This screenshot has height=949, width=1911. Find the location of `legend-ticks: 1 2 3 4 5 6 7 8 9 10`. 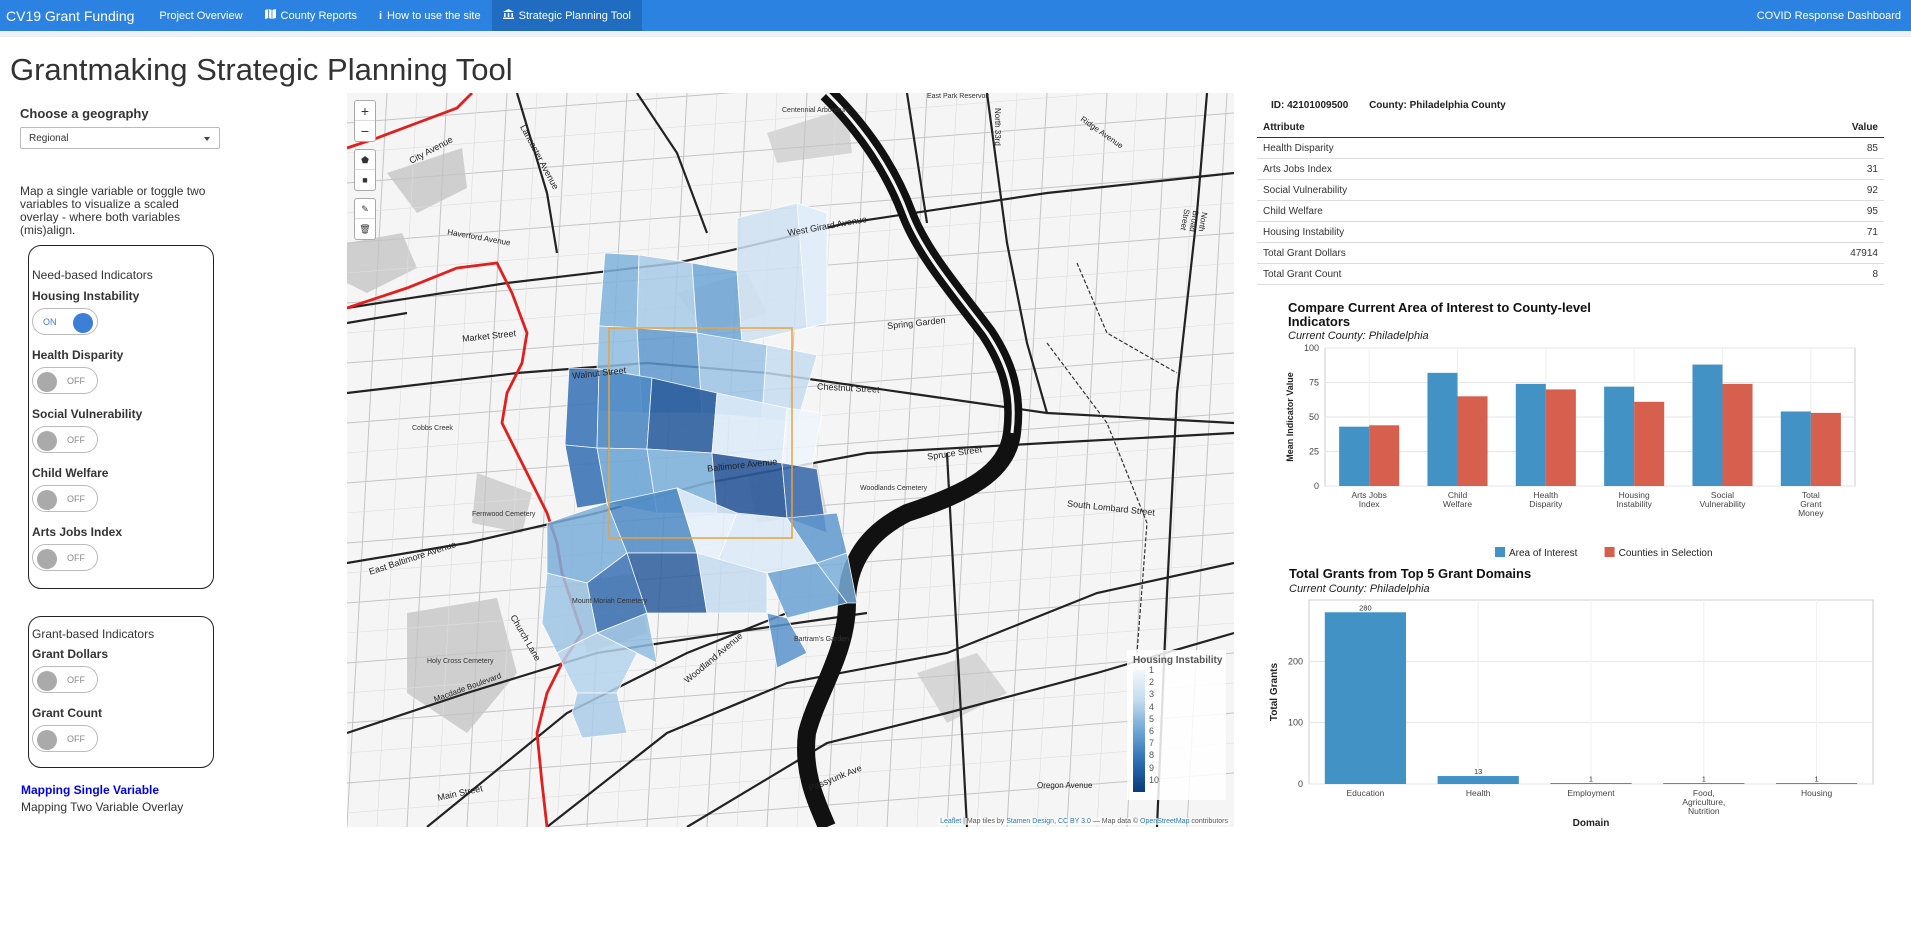

legend-ticks: 1 2 3 4 5 6 7 8 9 10 is located at coordinates (1154, 725).